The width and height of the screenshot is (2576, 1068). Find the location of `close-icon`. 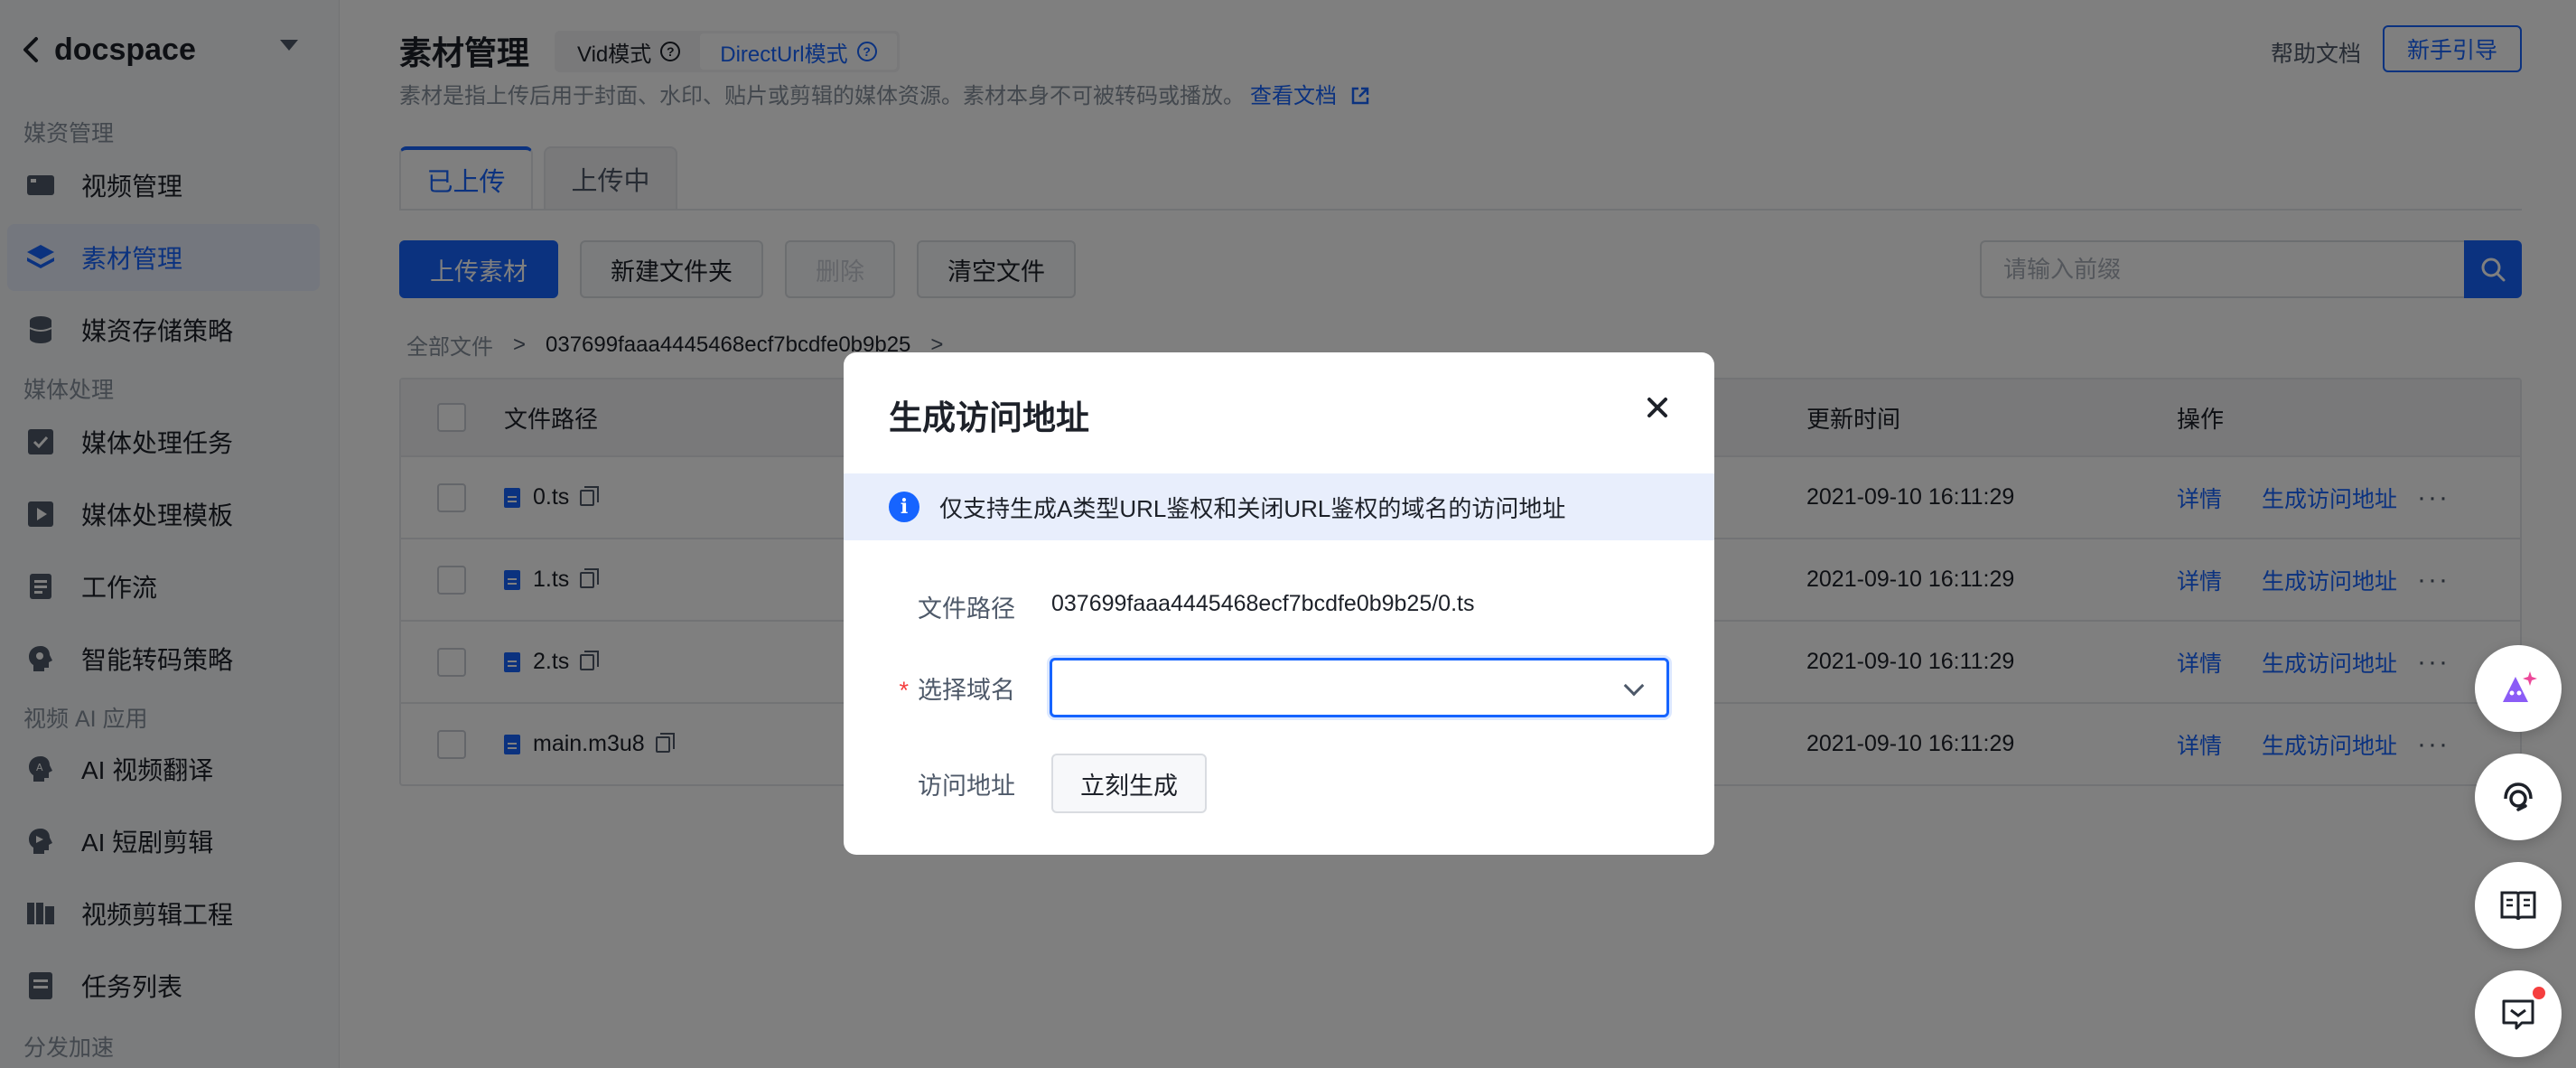

close-icon is located at coordinates (1657, 407).